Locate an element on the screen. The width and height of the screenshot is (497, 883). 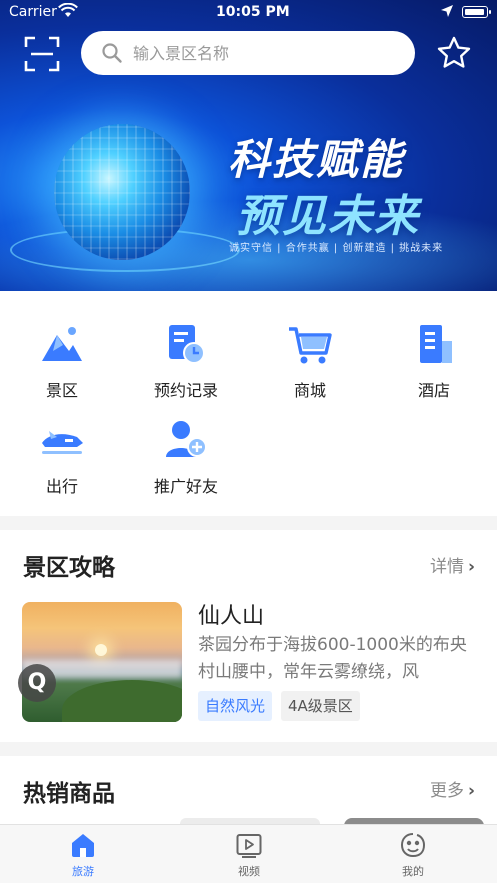
spot-name: 仙人山 is located at coordinates (231, 614).